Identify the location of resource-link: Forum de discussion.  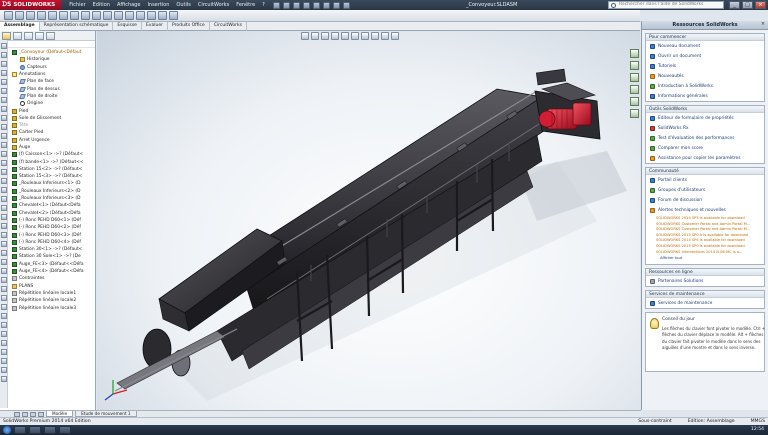
(705, 200).